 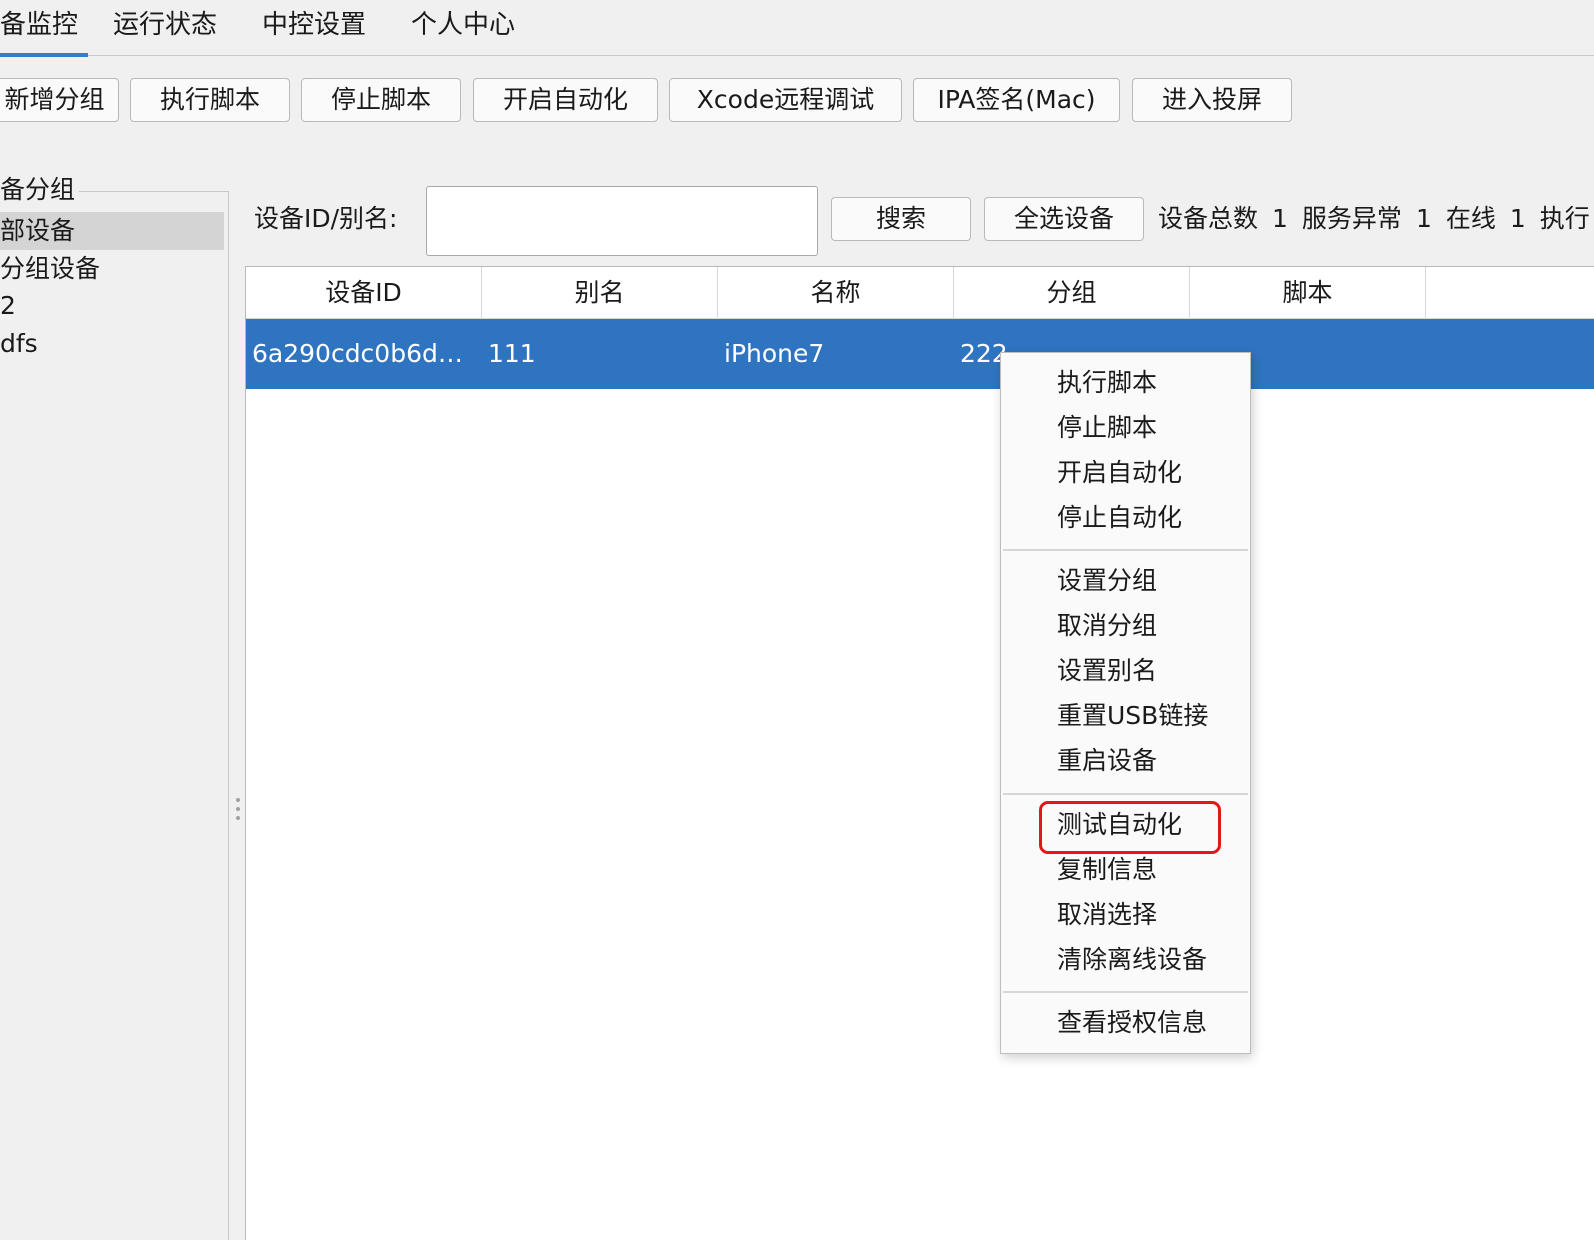 I want to click on column-header-filler, so click(x=1510, y=293).